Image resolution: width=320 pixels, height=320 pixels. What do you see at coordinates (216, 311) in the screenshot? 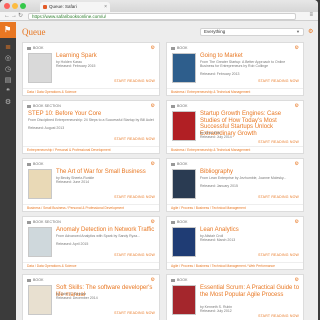
I see `card-released: Released: July 2012` at bounding box center [216, 311].